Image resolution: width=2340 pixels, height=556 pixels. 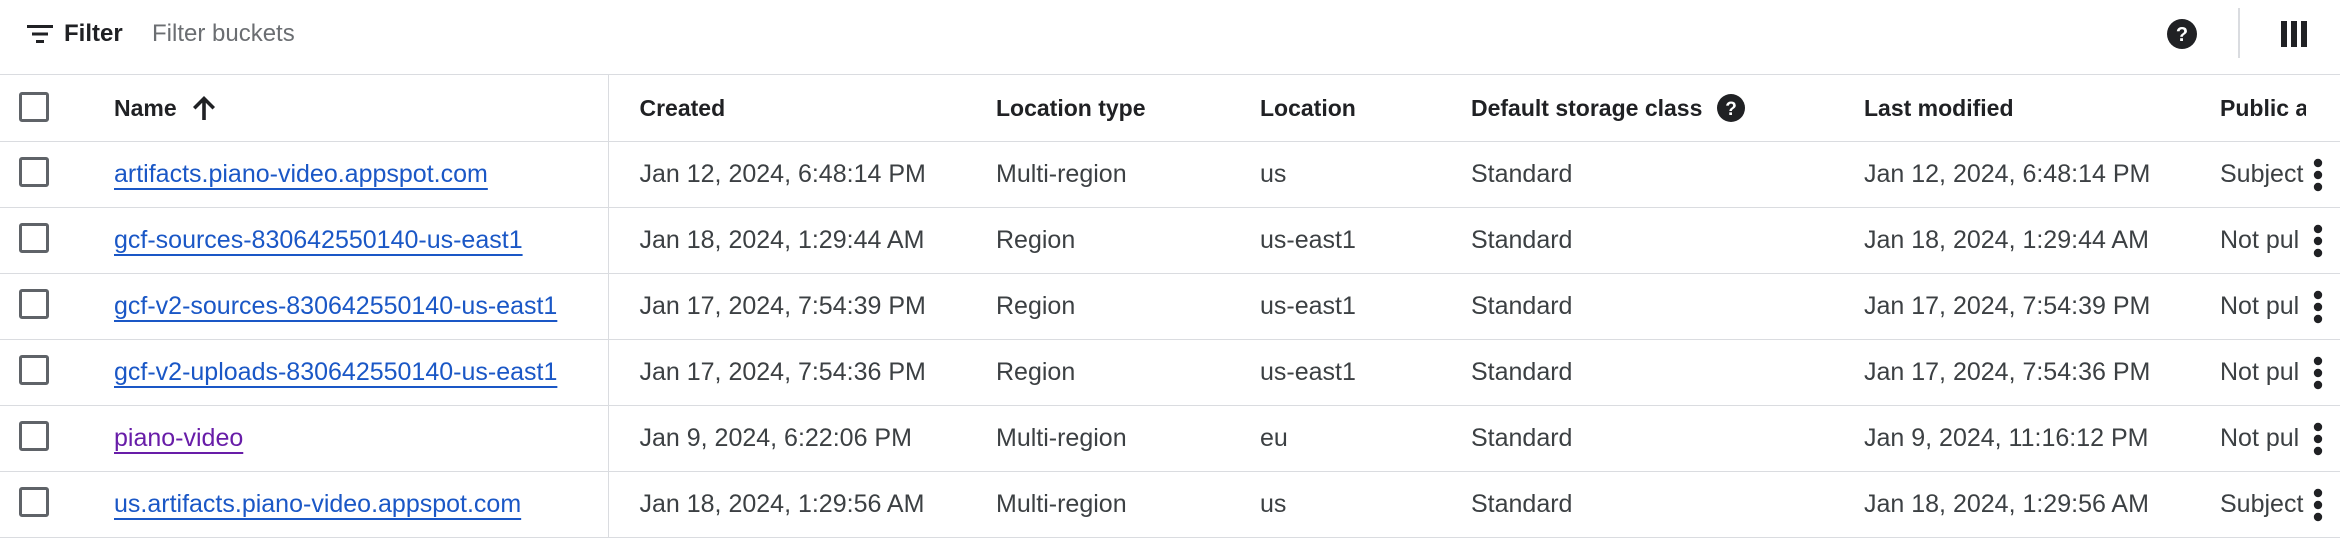 What do you see at coordinates (450, 34) in the screenshot?
I see `filter-buckets-input` at bounding box center [450, 34].